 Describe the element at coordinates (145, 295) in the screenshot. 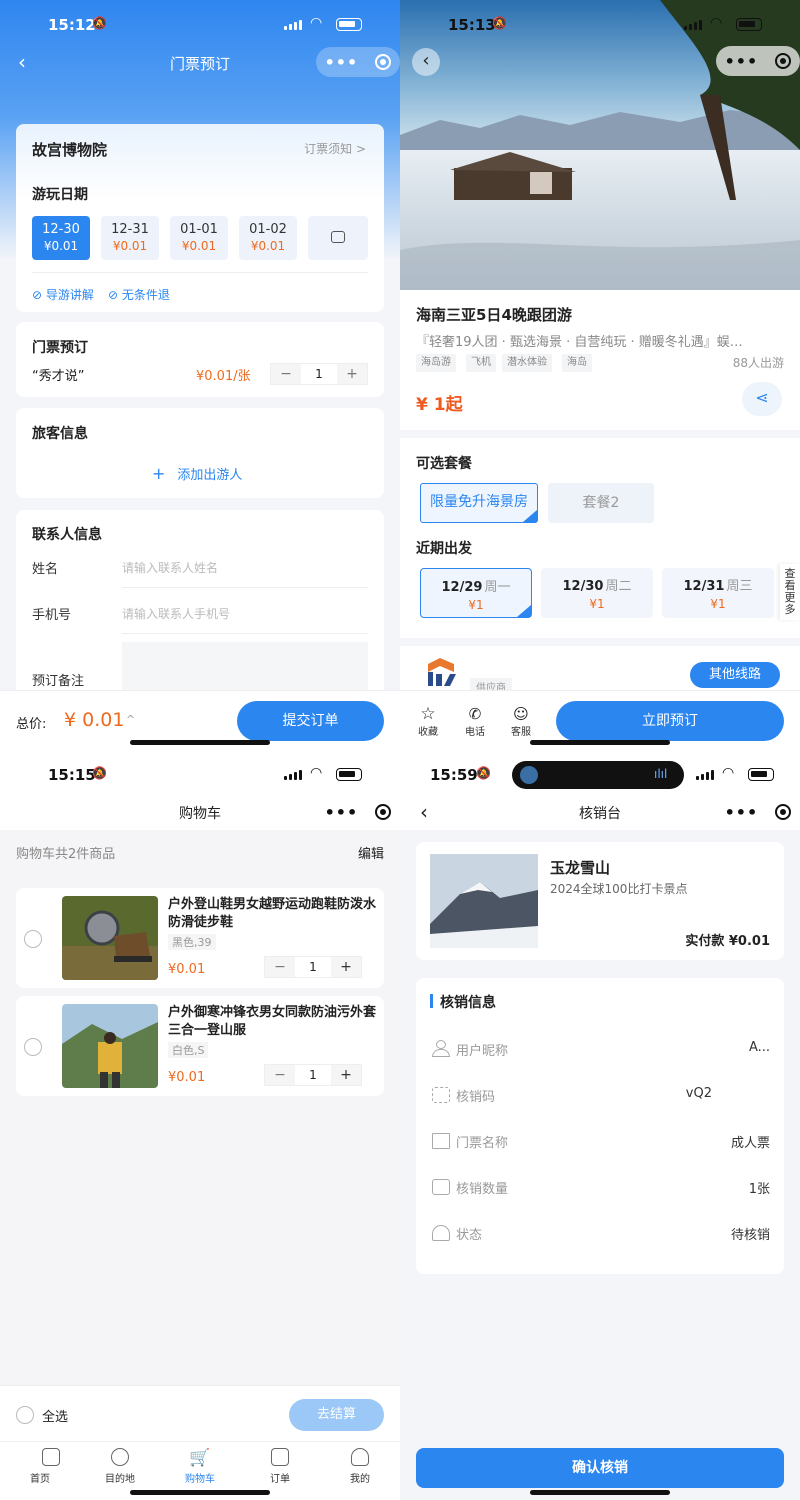

I see `feature-refund-label: 无条件退` at that location.